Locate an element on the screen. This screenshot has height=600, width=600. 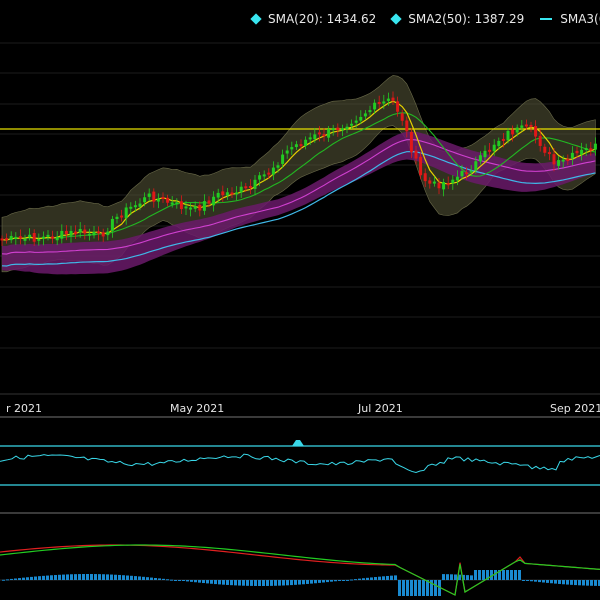
x-tick-label: r 2021 is located at coordinates (24, 408).